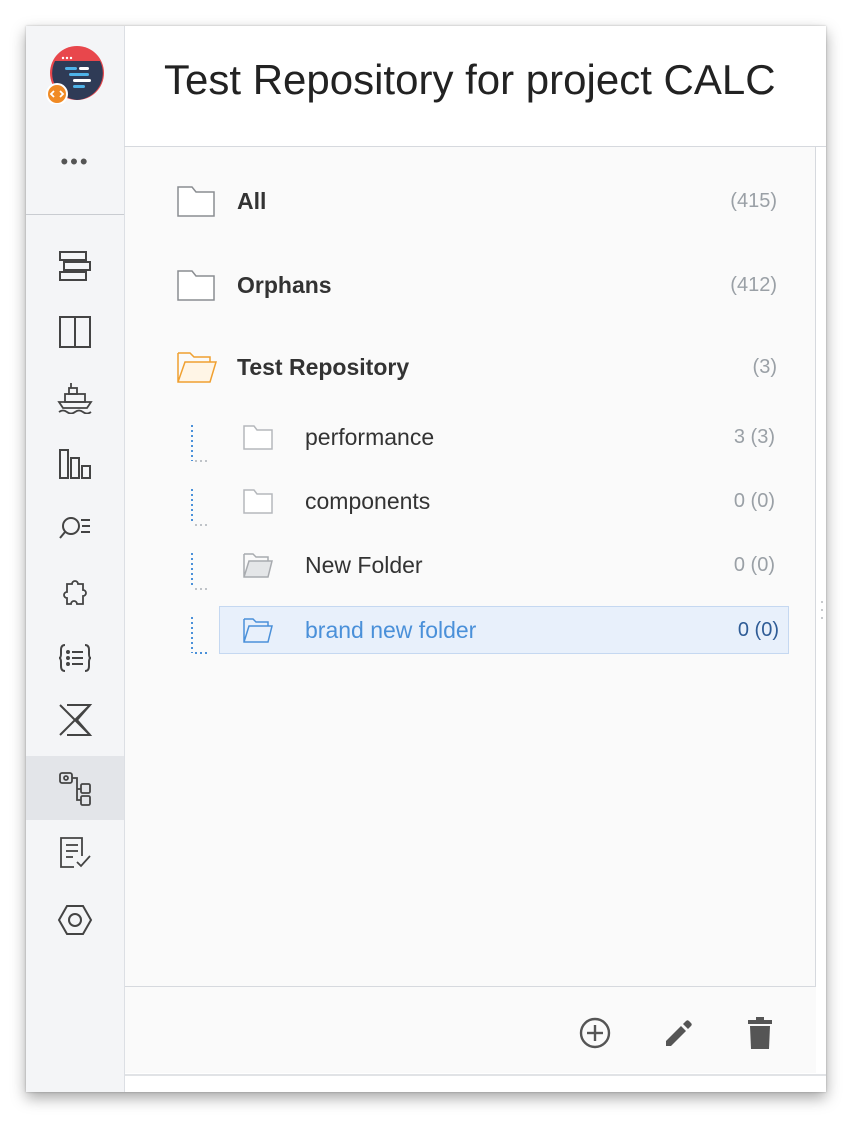 The height and width of the screenshot is (1141, 860). Describe the element at coordinates (75, 75) in the screenshot. I see `app-logo-icon` at that location.